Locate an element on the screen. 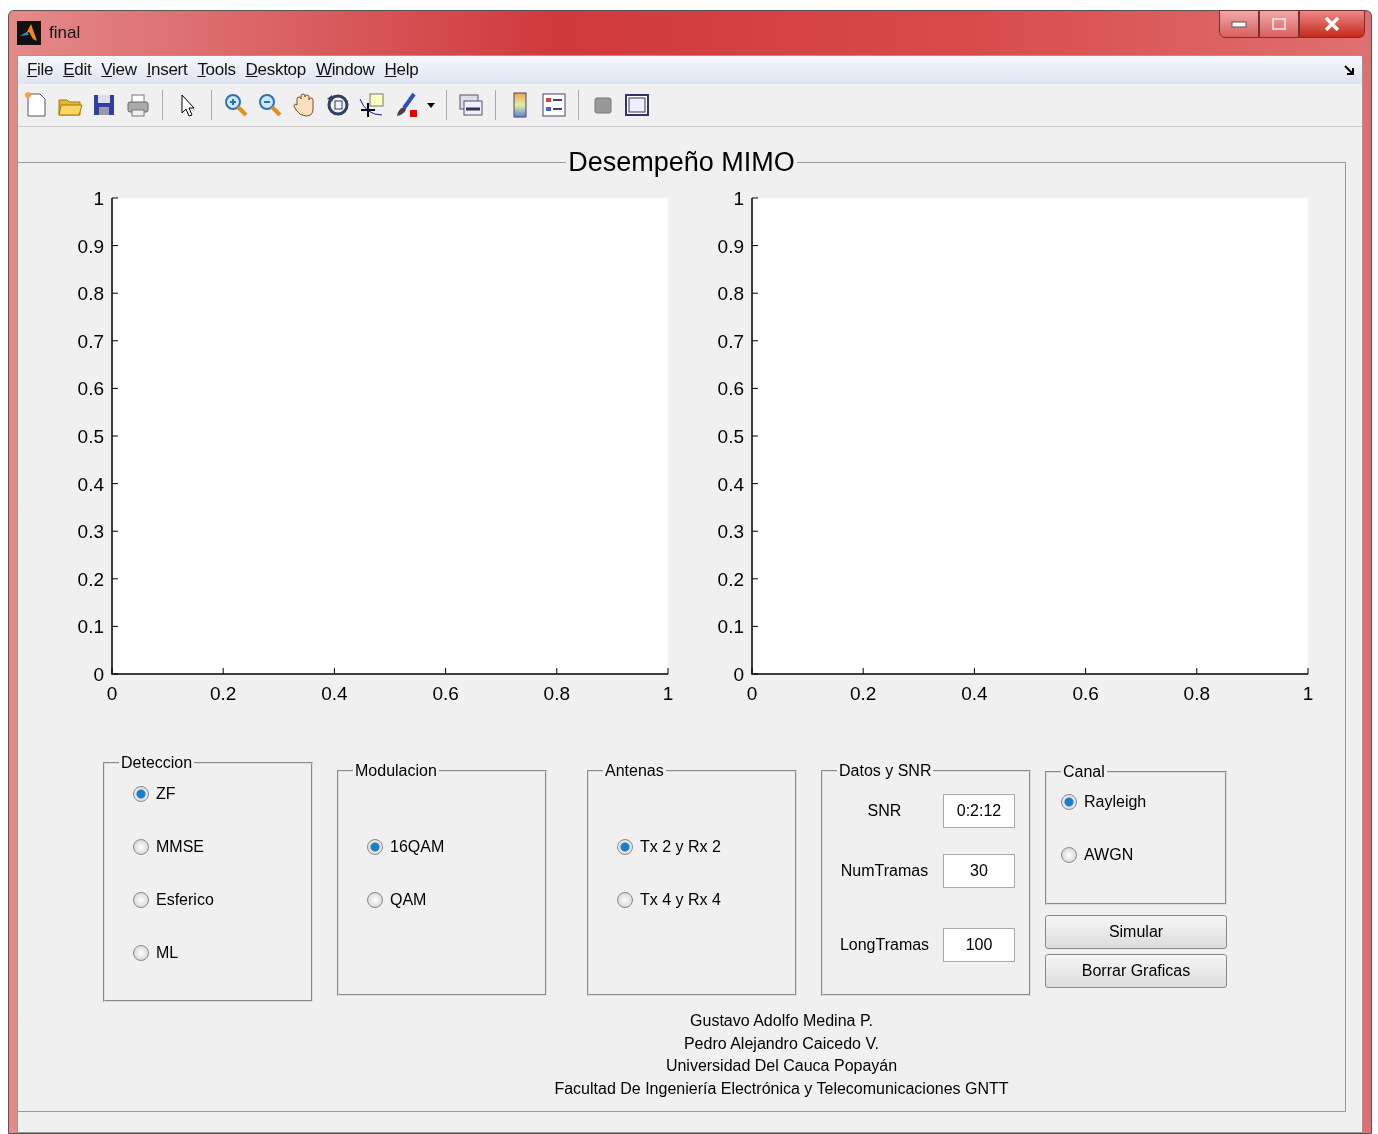 Image resolution: width=1378 pixels, height=1134 pixels. group-title: Modulacion is located at coordinates (396, 771).